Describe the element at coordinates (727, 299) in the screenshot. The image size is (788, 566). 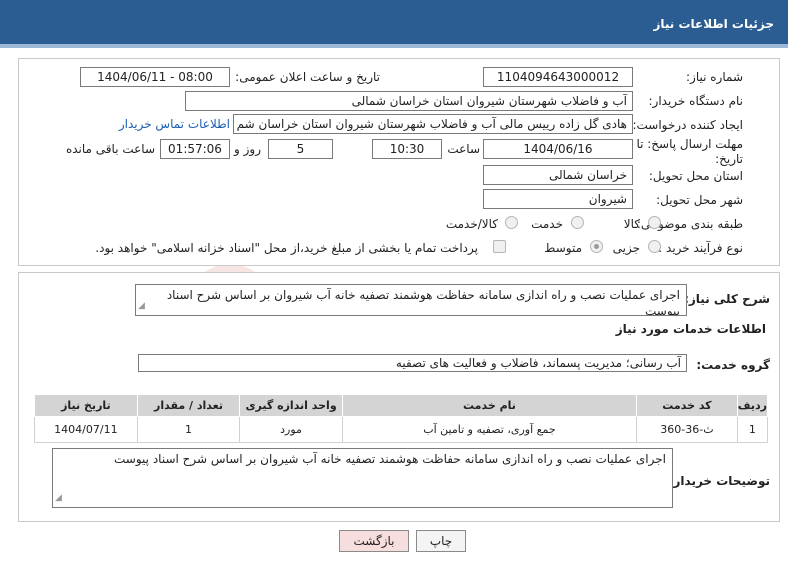
I see `summary-label: شرح کلی نیاز:` at that location.